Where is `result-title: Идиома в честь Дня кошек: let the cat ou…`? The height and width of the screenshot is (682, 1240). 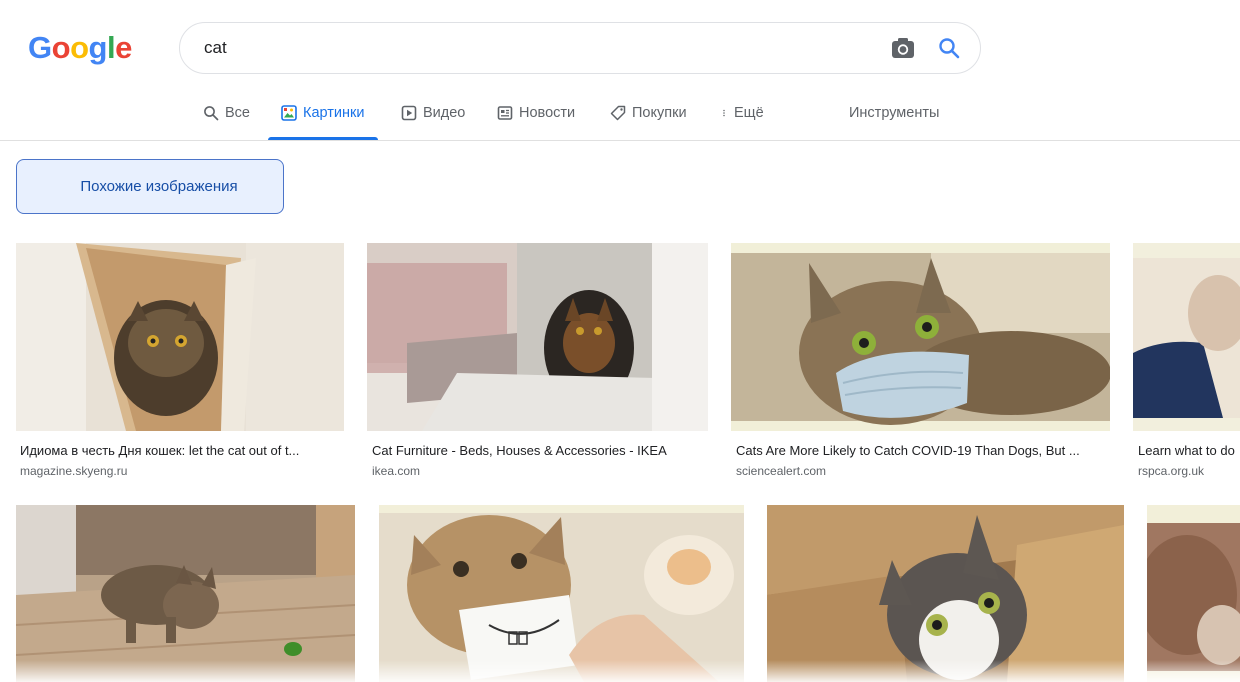
result-title: Идиома в честь Дня кошек: let the cat ou… is located at coordinates (181, 450).